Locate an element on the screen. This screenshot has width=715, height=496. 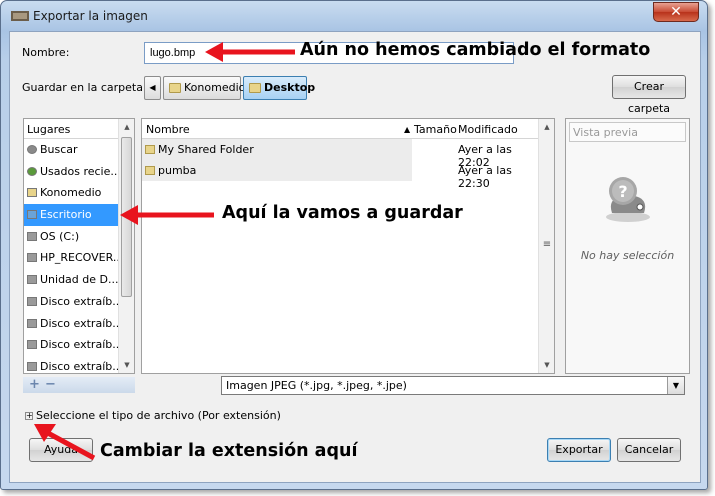
breadcrumb-label: Desktop is located at coordinates (290, 87).